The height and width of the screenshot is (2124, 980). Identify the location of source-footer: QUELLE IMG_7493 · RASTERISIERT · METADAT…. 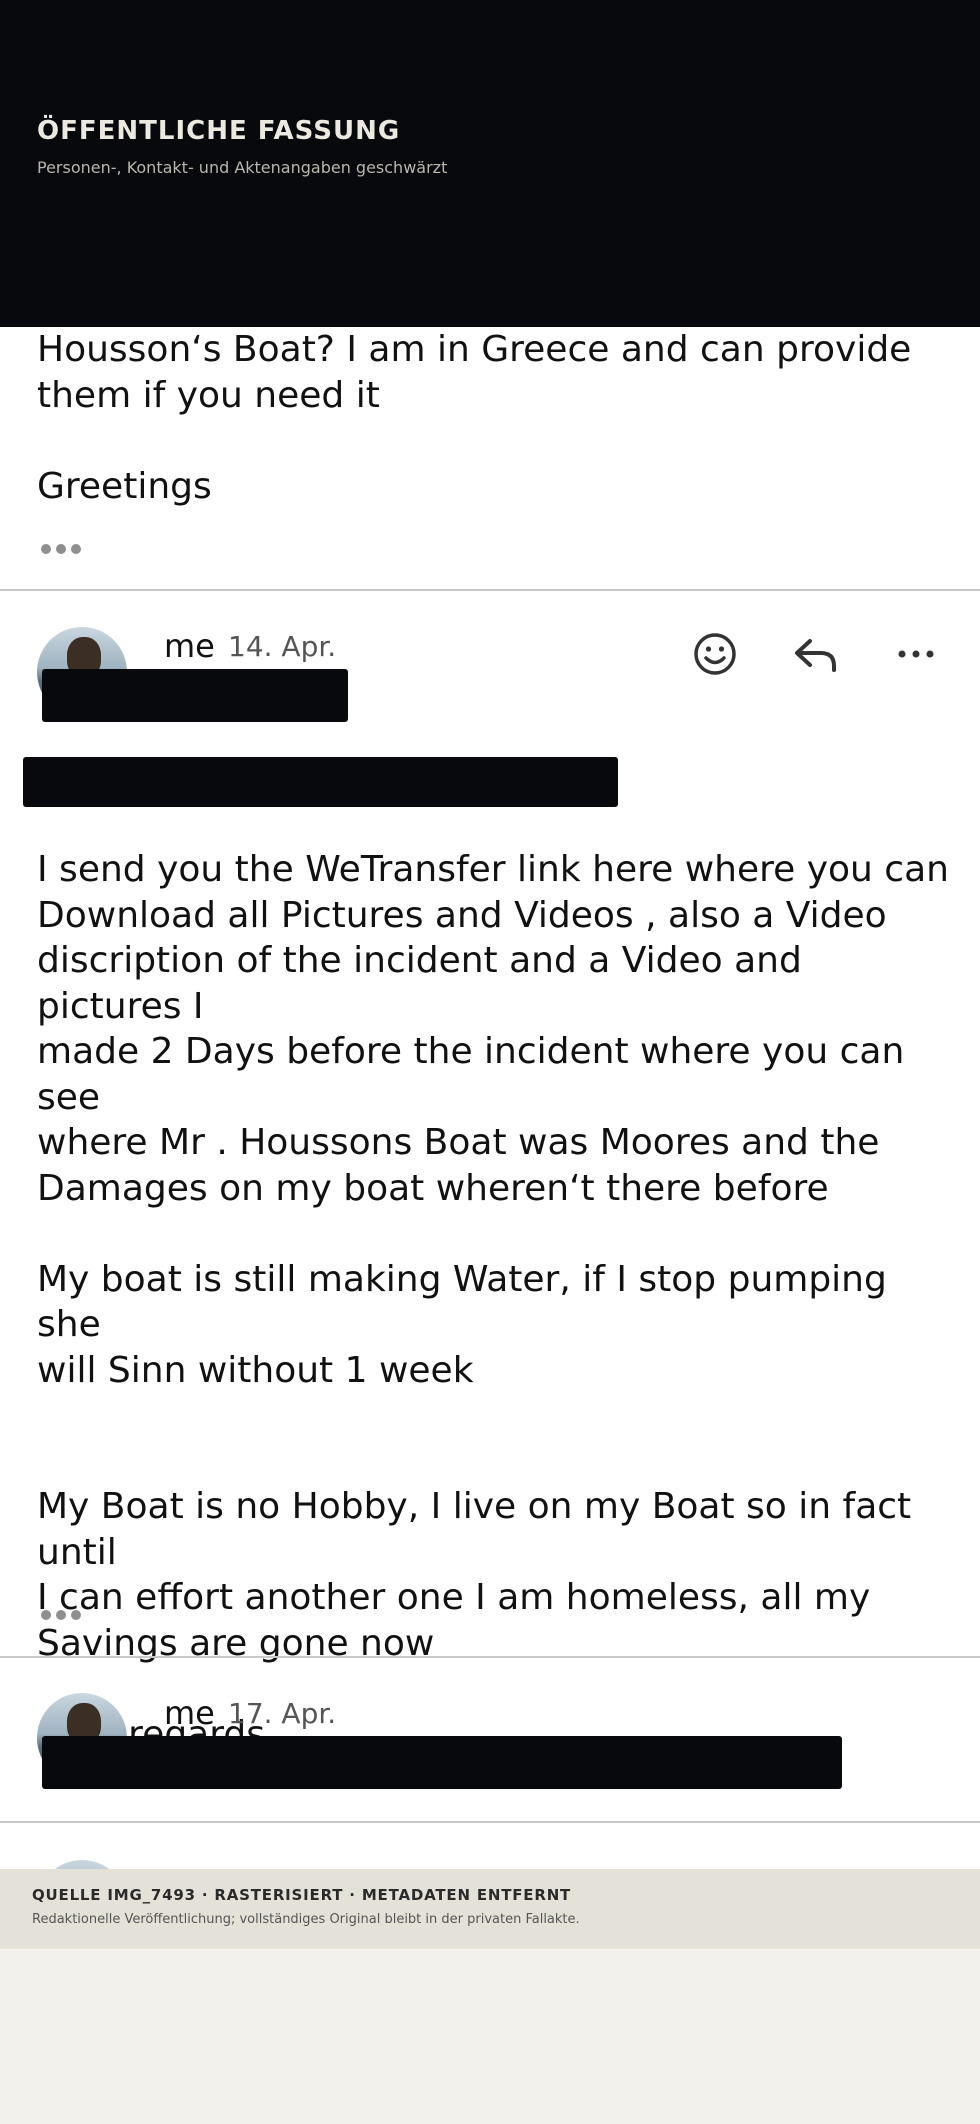
(490, 1909).